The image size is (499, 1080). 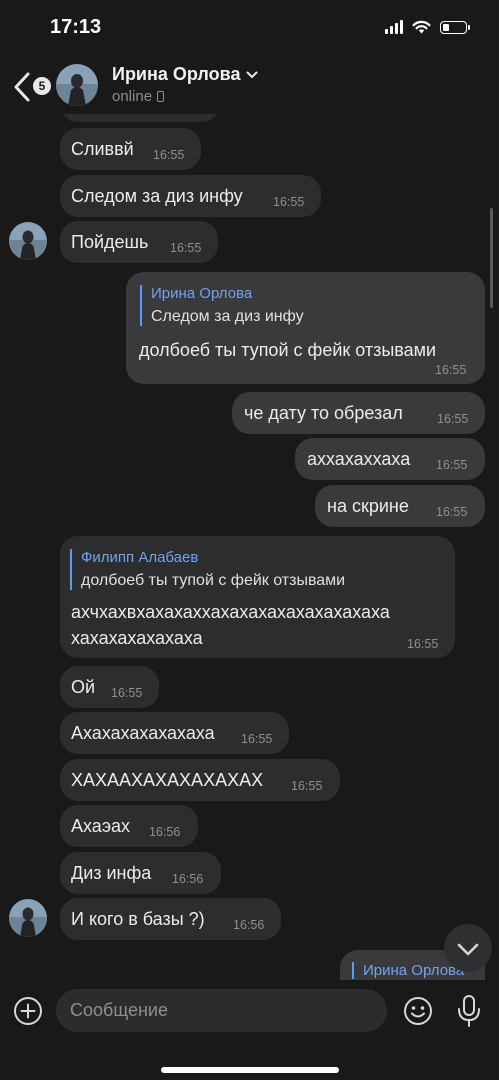 I want to click on plus-icon, so click(x=28, y=1011).